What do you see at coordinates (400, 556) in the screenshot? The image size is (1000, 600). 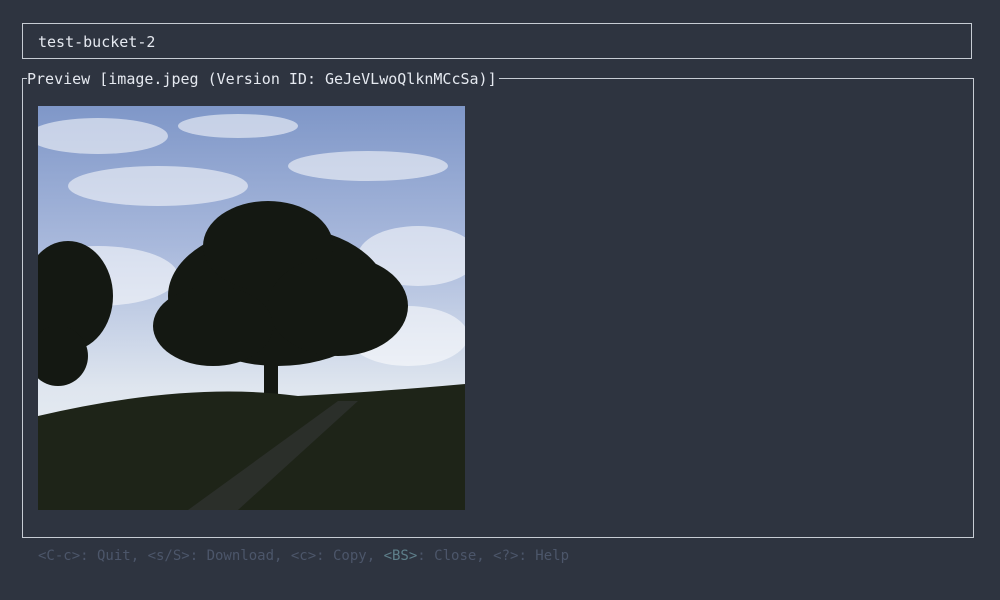 I see `footer-close-key: <BS>` at bounding box center [400, 556].